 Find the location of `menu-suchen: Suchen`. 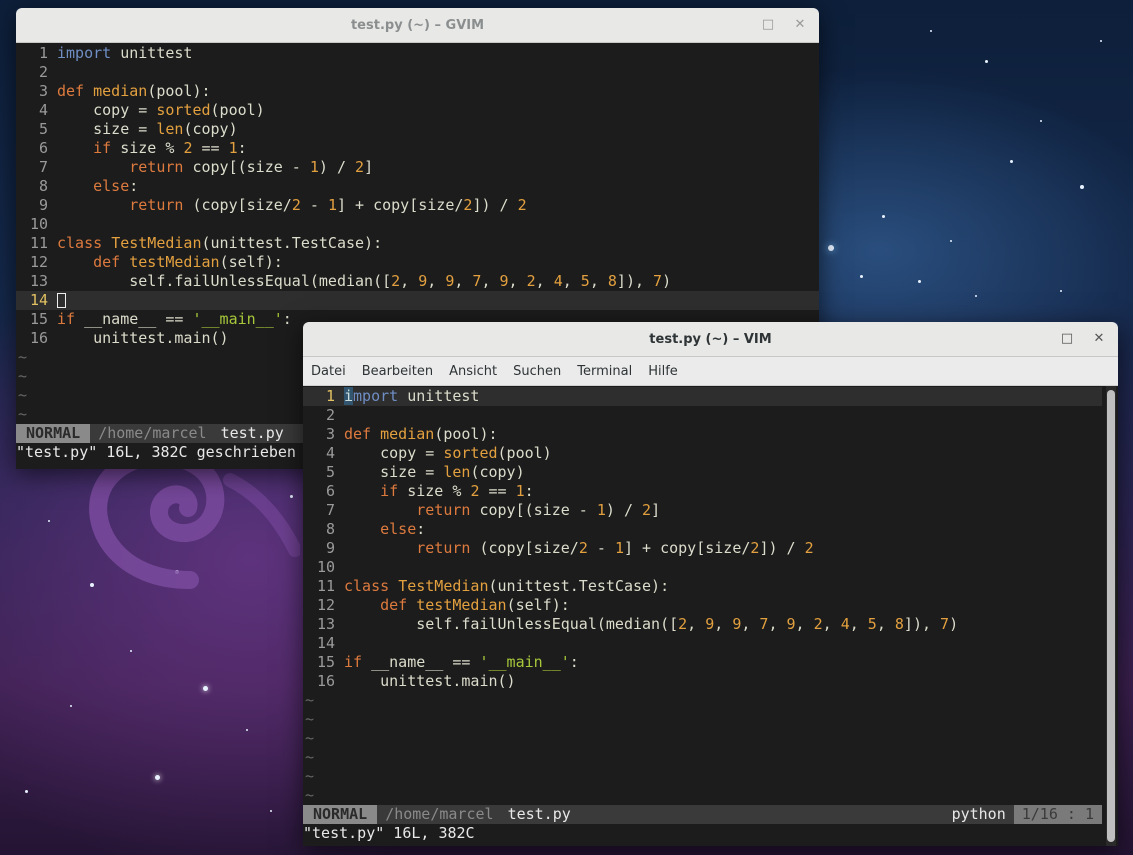

menu-suchen: Suchen is located at coordinates (537, 371).